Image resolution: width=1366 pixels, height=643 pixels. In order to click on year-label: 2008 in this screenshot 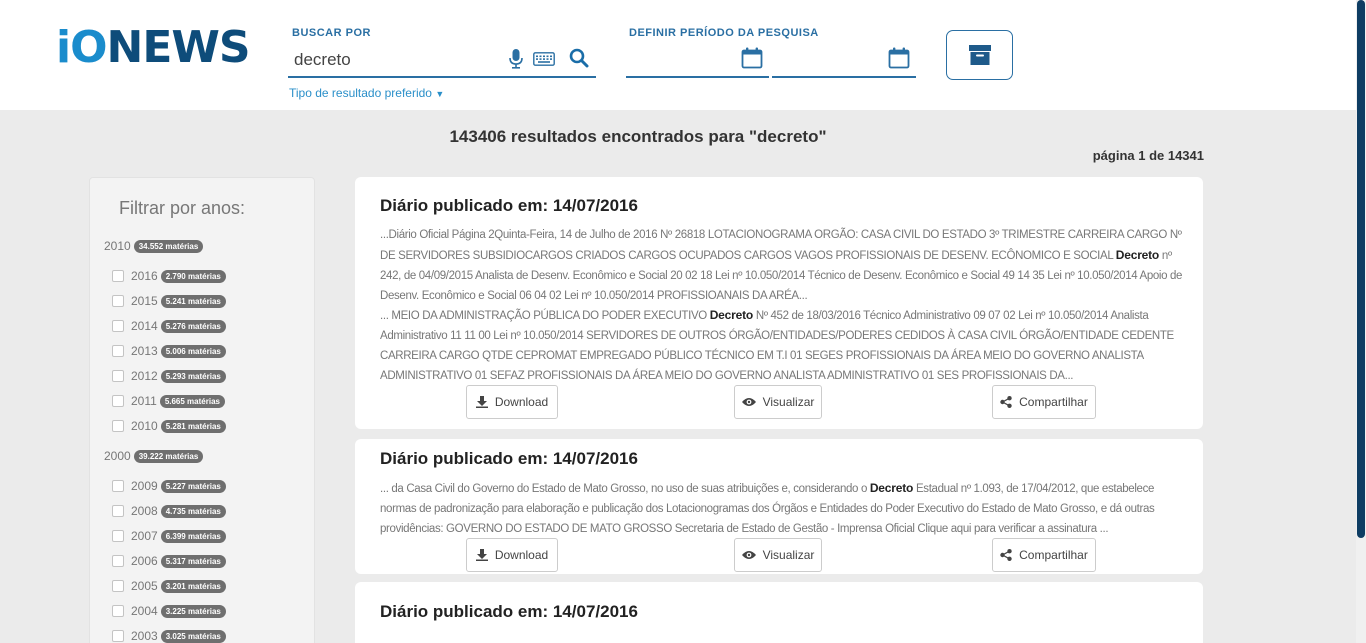, I will do `click(144, 511)`.